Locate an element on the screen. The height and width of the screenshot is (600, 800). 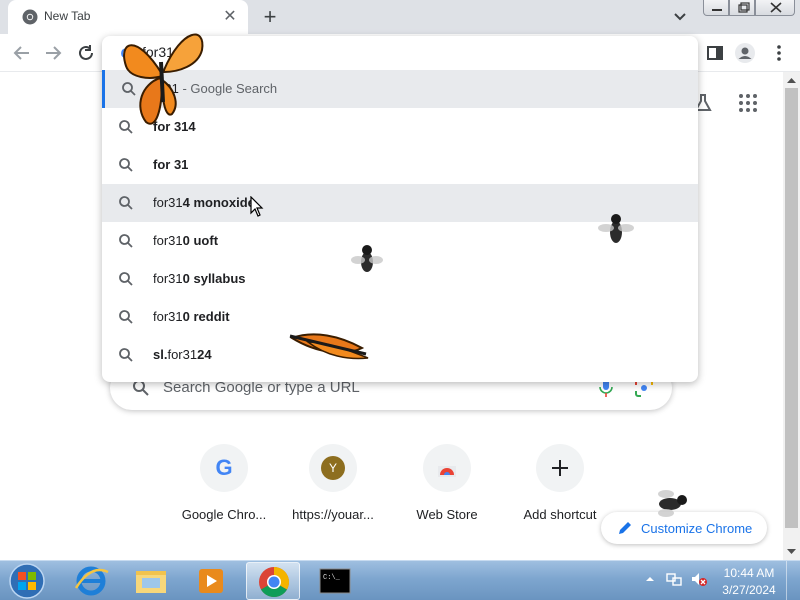
show-hidden-icons-arrow-icon is located at coordinates (650, 579).